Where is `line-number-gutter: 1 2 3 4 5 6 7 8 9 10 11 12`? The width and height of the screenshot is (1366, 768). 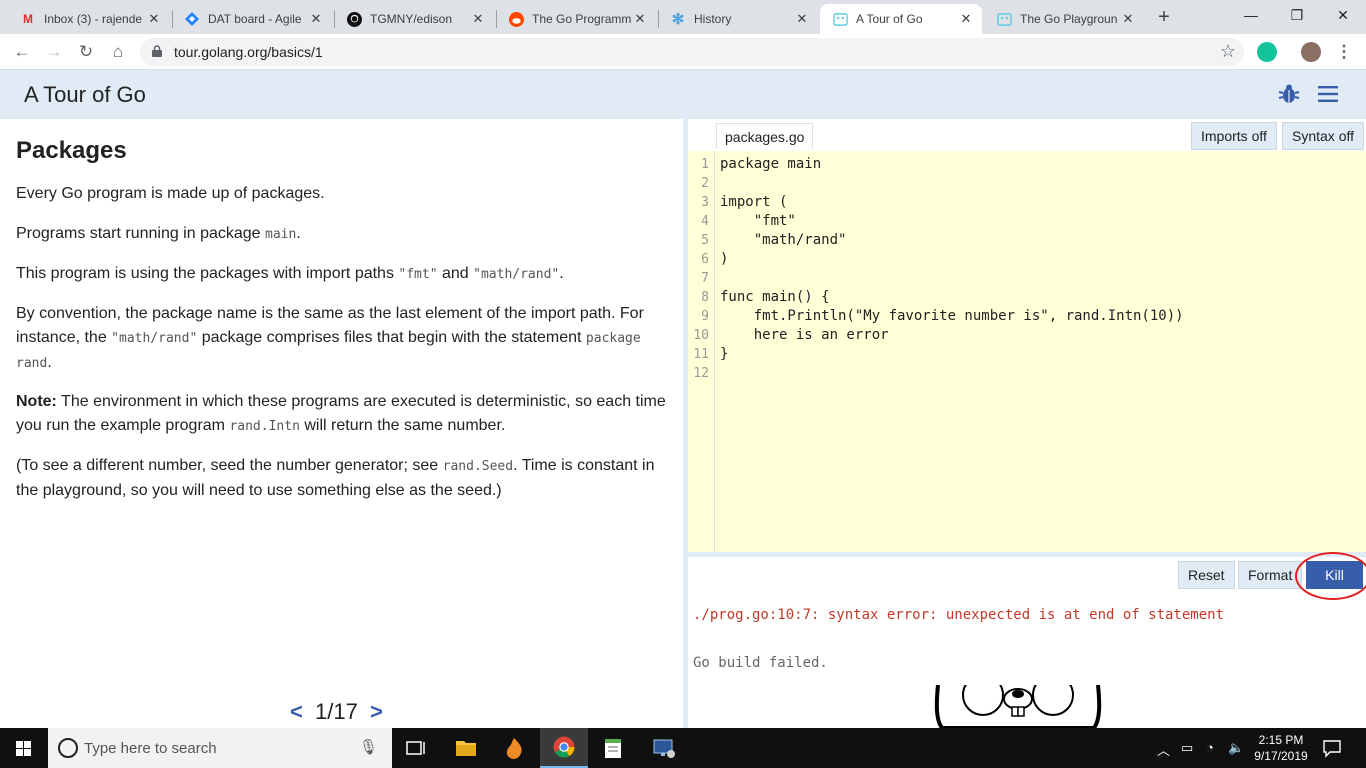 line-number-gutter: 1 2 3 4 5 6 7 8 9 10 11 12 is located at coordinates (701, 351).